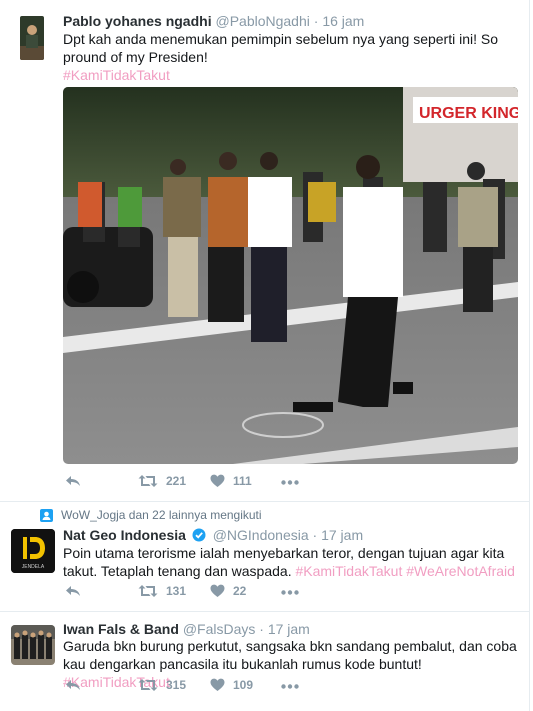 The width and height of the screenshot is (533, 711). I want to click on follow-context: WoW_Jogja dan 22 lainnya mengikuti, so click(151, 515).